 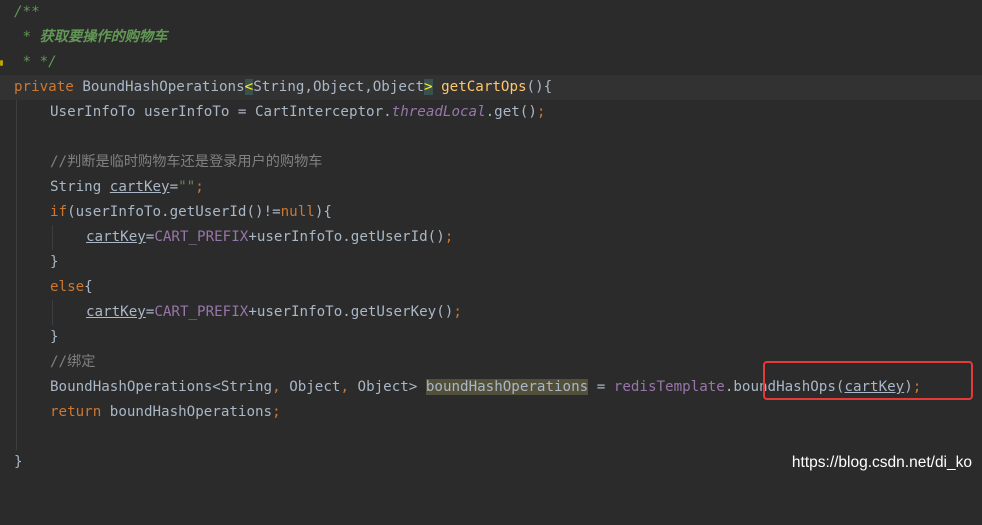 What do you see at coordinates (67, 287) in the screenshot?
I see `keyword-else: else` at bounding box center [67, 287].